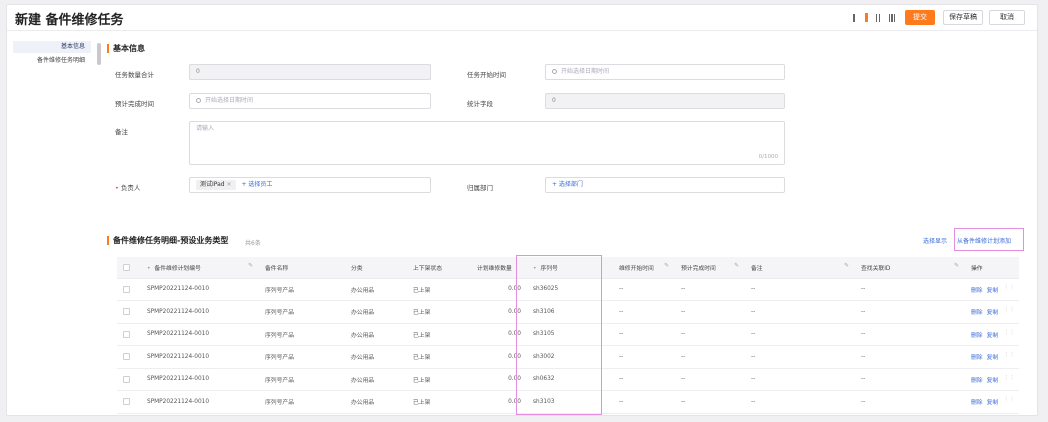 This screenshot has width=1048, height=422. Describe the element at coordinates (200, 268) in the screenshot. I see `col-plan-no: • 备件维修计划编号 ✎` at that location.